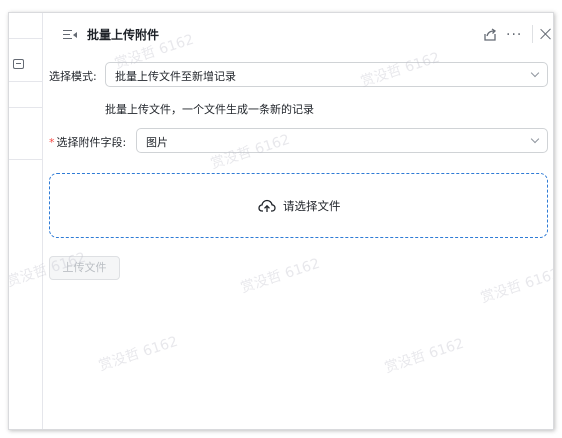 This screenshot has height=438, width=562. I want to click on cloud-upload-icon, so click(267, 205).